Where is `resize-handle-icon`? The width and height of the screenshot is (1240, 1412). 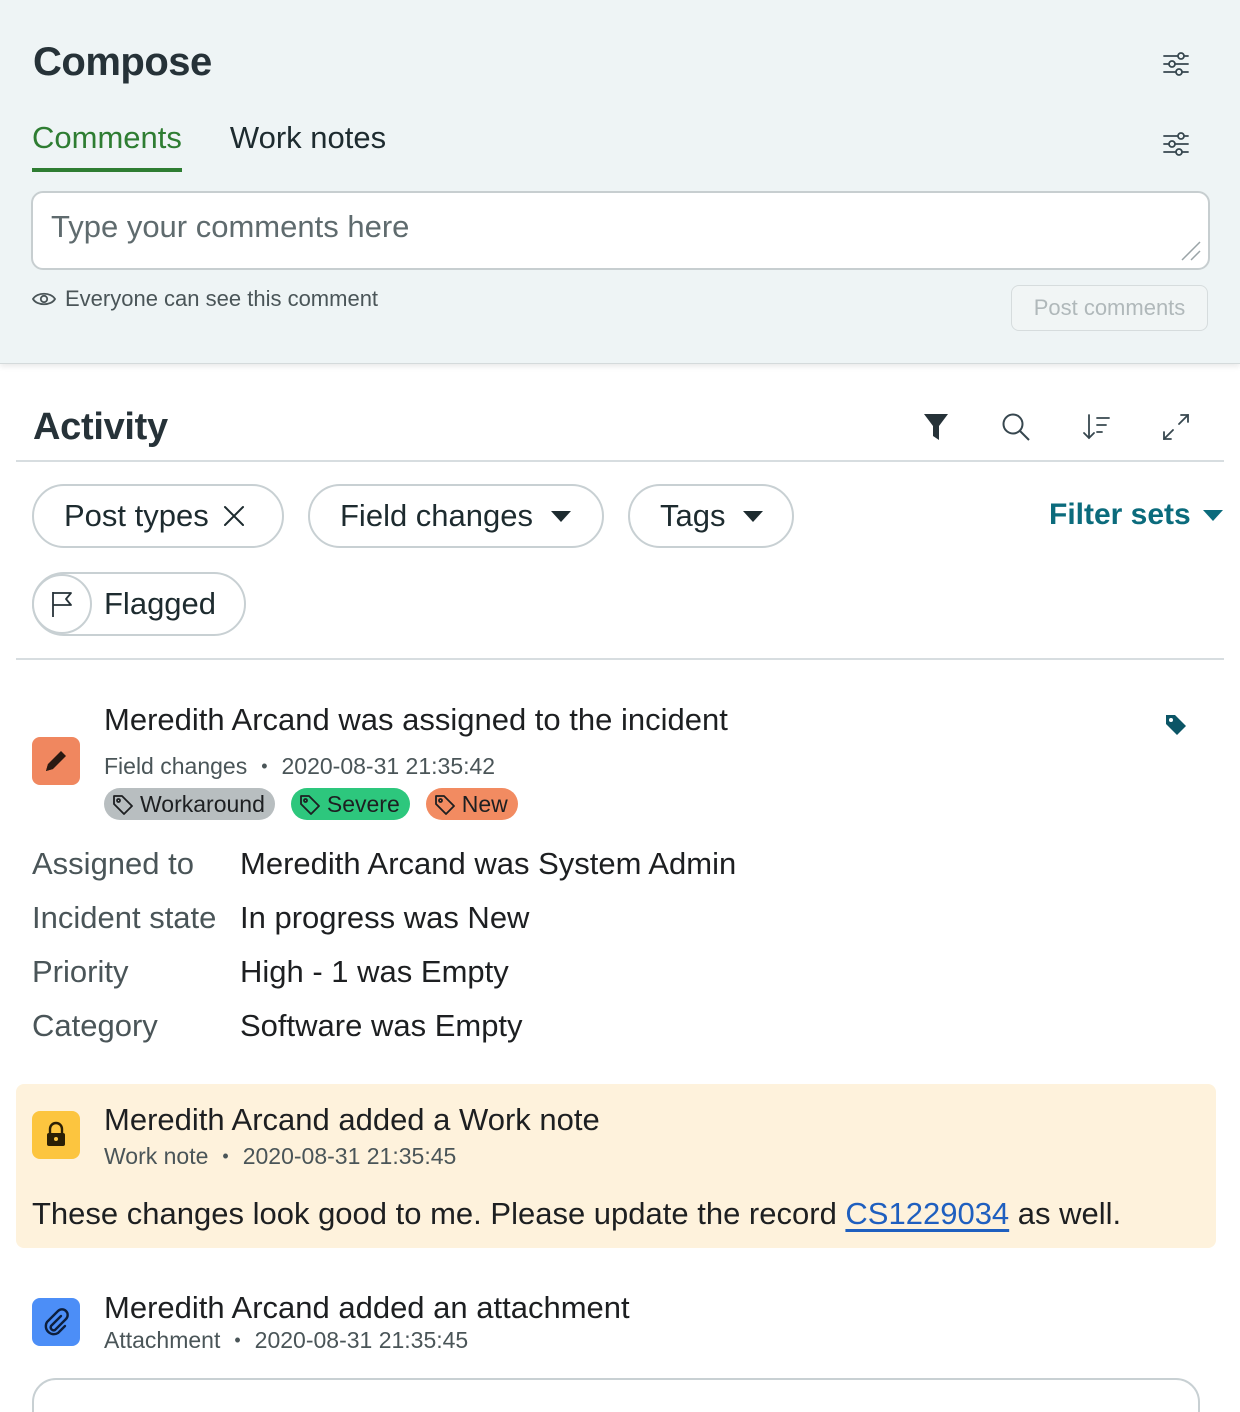 resize-handle-icon is located at coordinates (1190, 250).